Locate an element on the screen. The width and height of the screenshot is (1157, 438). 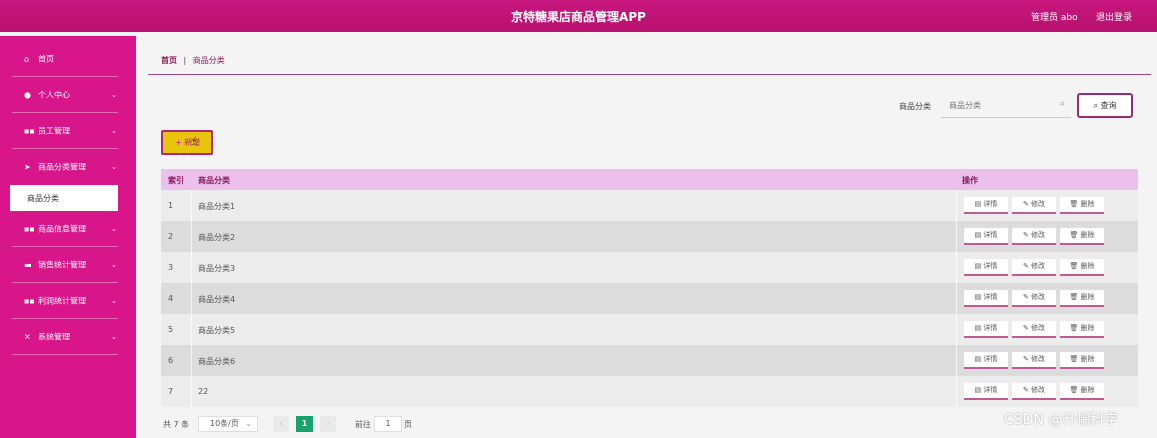
breadcrumb-current: 商品分类 is located at coordinates (208, 60).